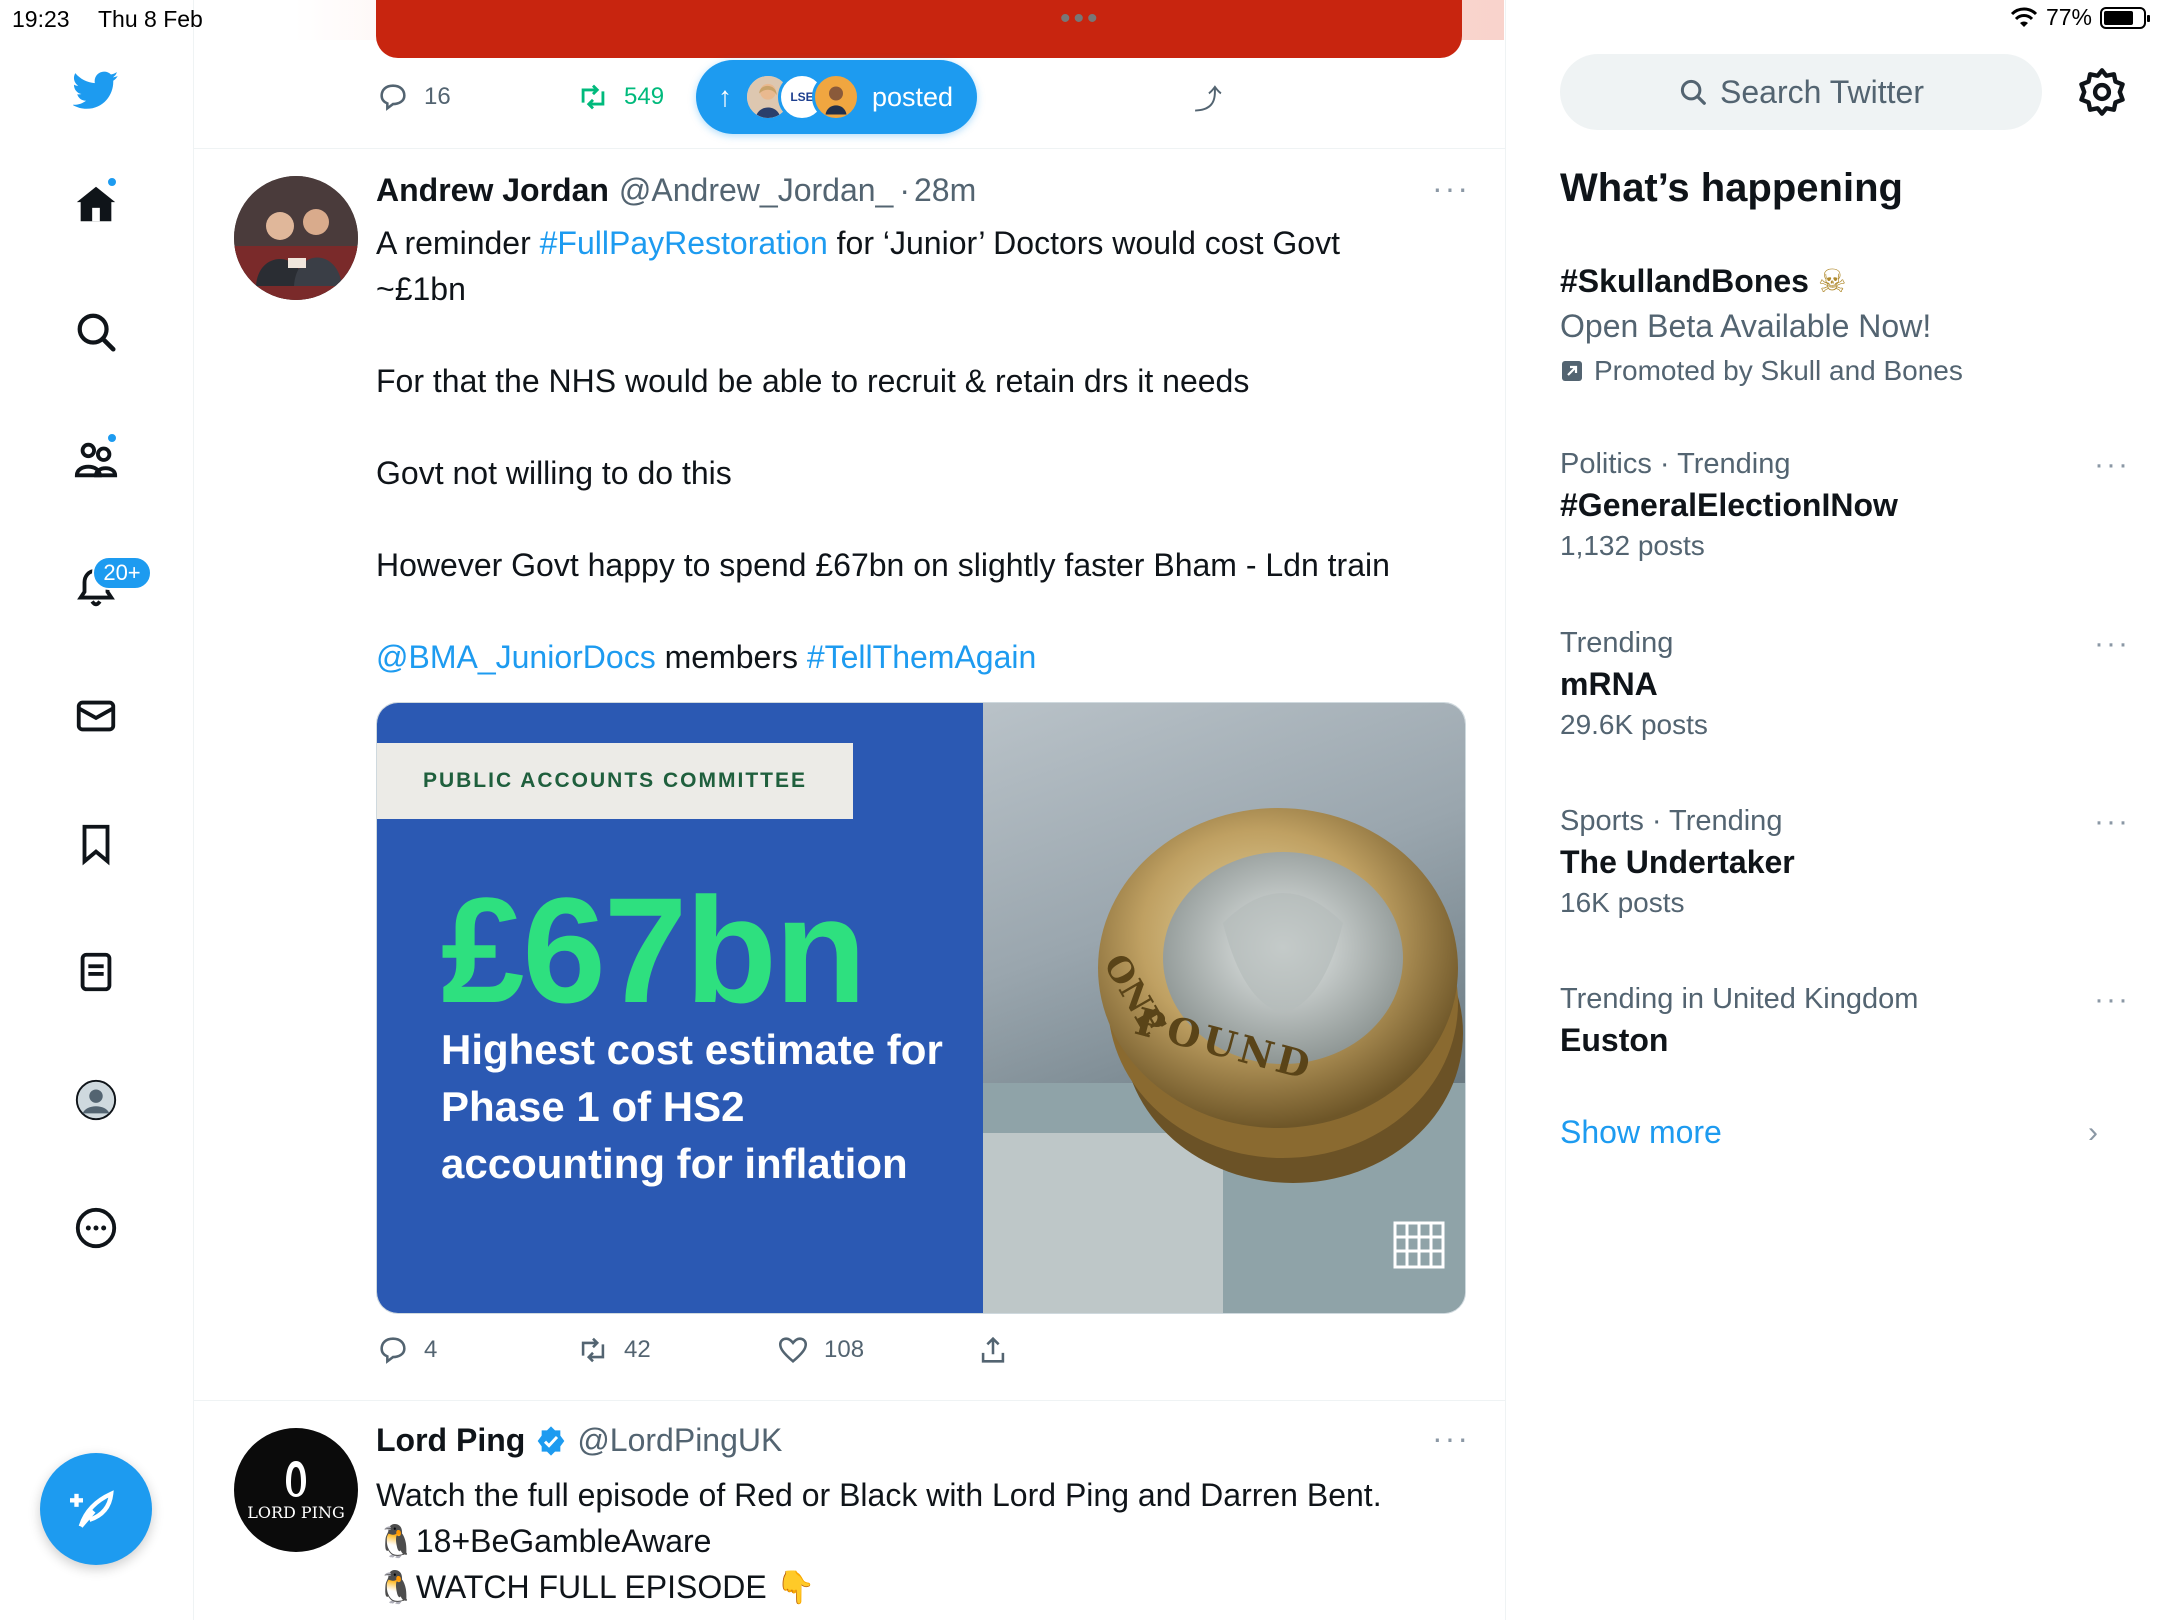 Image resolution: width=2160 pixels, height=1620 pixels. I want to click on author-handle: @Andrew_Jordan_, so click(756, 190).